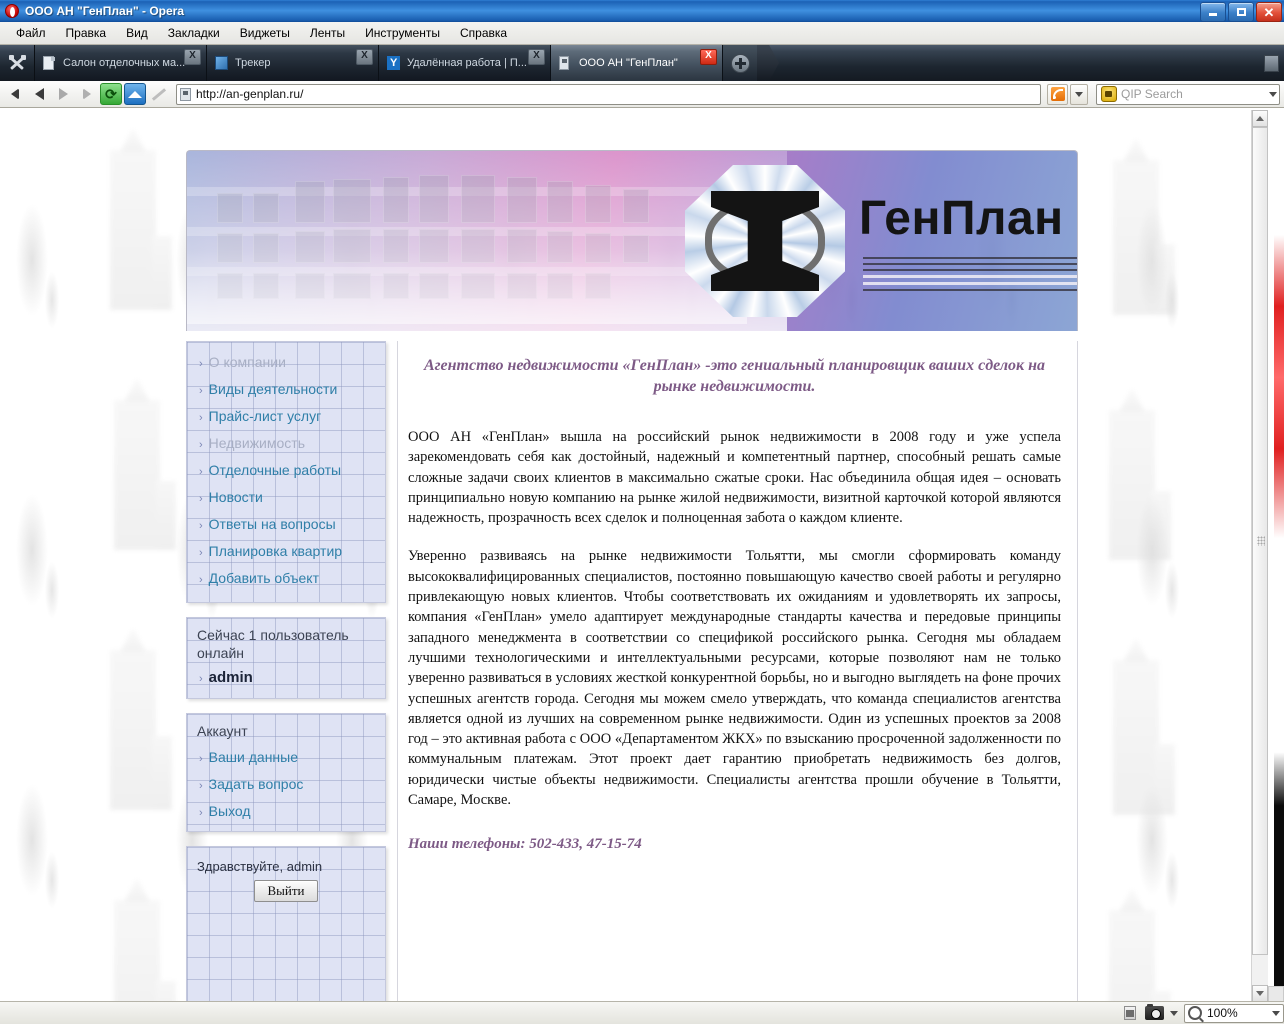 Image resolution: width=1284 pixels, height=1024 pixels. Describe the element at coordinates (287, 389) in the screenshot. I see `sidebar-item-vidy-deyatelnosti: › Виды деятельности` at that location.